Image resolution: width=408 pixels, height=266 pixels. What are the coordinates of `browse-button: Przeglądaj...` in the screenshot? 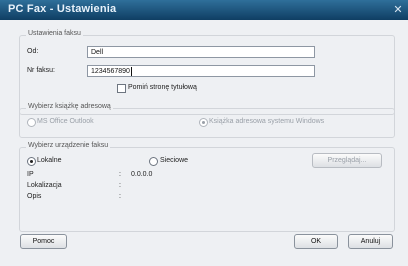 It's located at (347, 160).